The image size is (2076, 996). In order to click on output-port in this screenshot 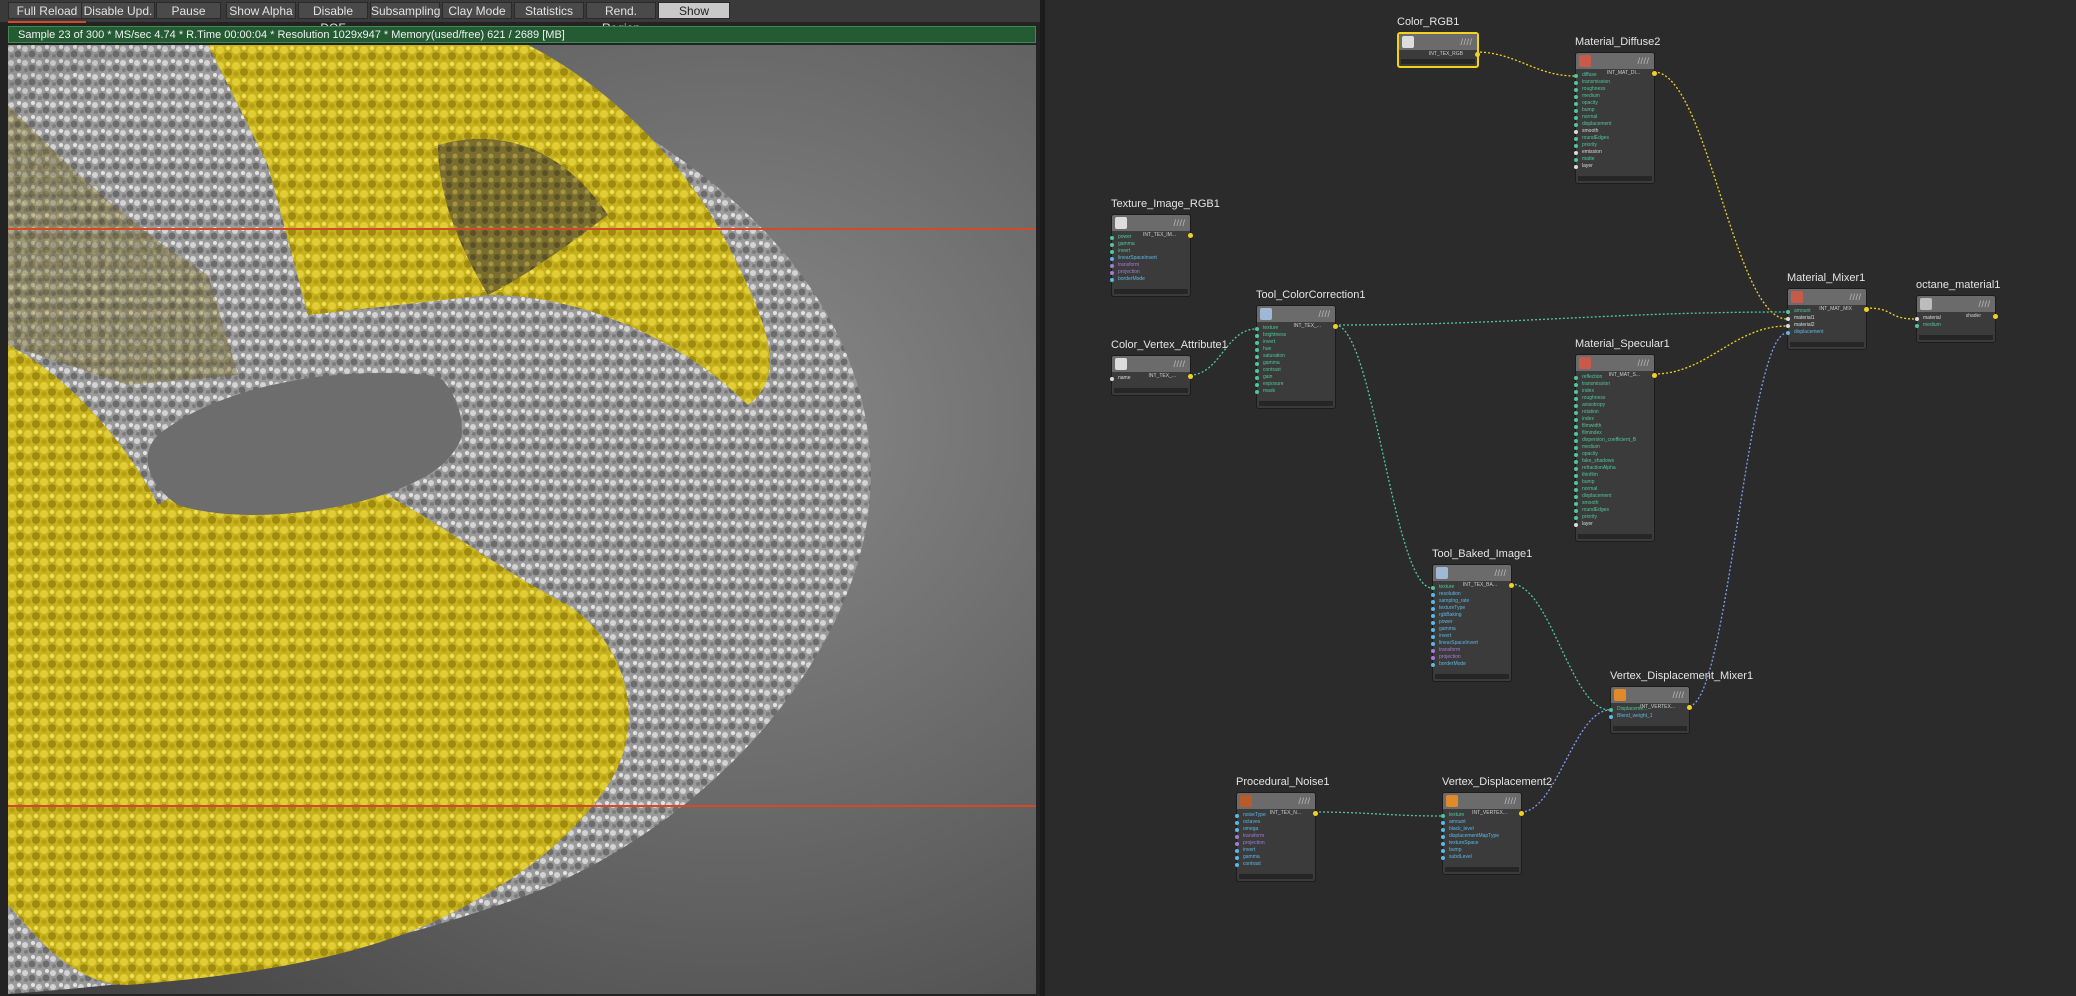, I will do `click(1477, 54)`.